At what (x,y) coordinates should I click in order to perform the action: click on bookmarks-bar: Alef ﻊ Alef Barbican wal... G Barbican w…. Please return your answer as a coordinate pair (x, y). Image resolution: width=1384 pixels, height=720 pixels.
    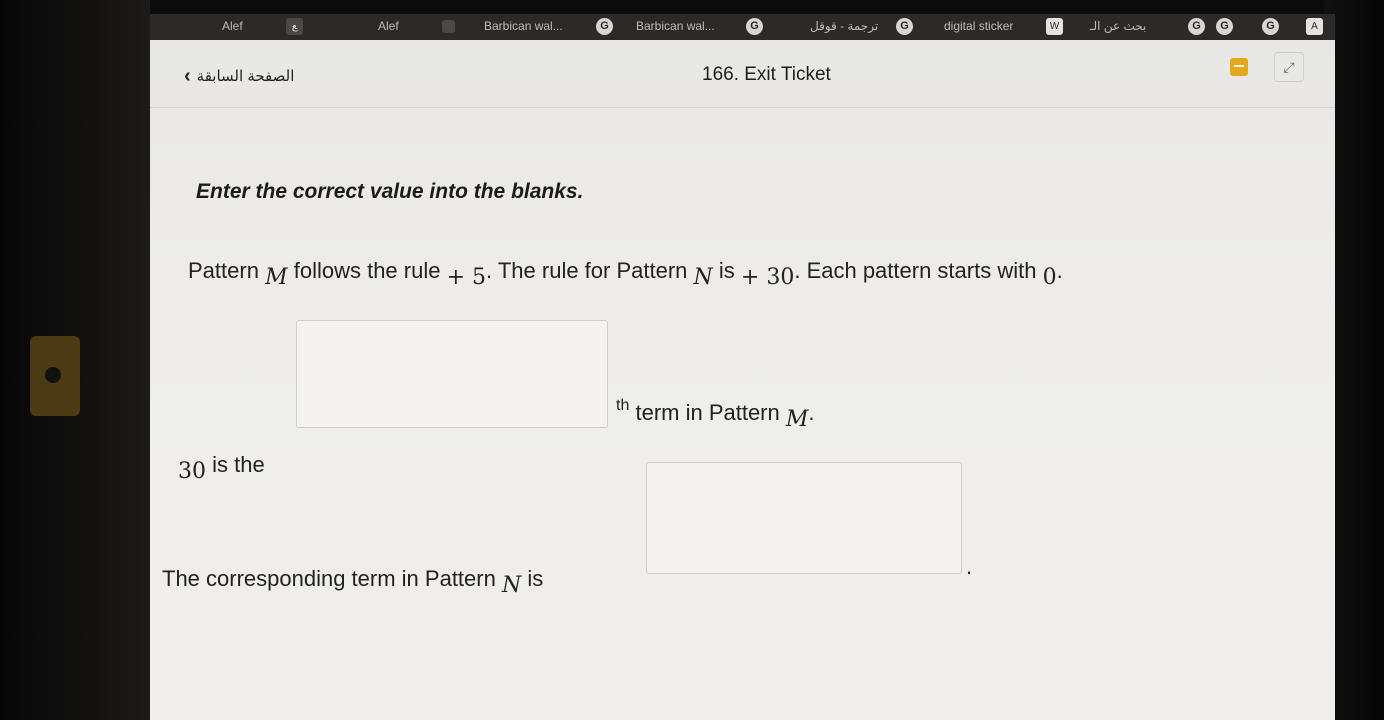
    Looking at the image, I should click on (742, 27).